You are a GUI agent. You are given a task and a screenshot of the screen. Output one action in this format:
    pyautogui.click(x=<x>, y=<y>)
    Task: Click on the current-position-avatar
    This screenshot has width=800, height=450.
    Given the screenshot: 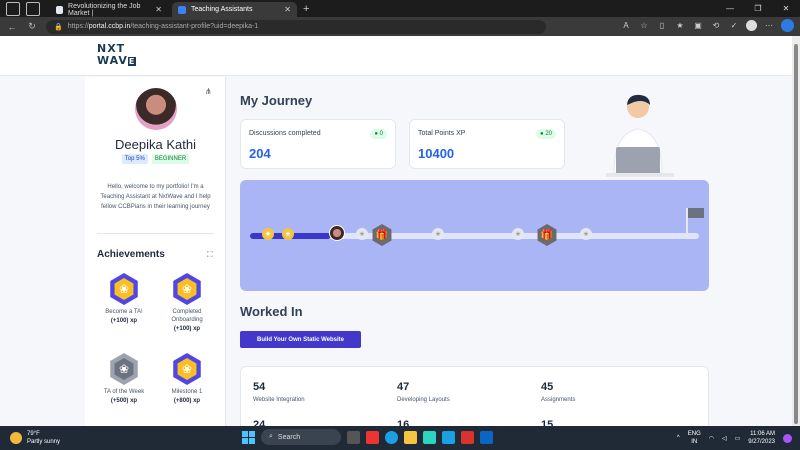 What is the action you would take?
    pyautogui.click(x=337, y=233)
    